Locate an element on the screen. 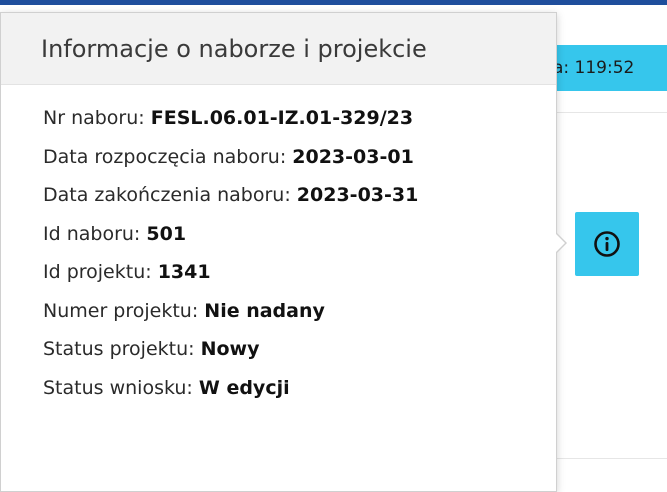 The height and width of the screenshot is (492, 667). info-row-numer-projektu: Numer projektu: Nie nadany is located at coordinates (299, 311).